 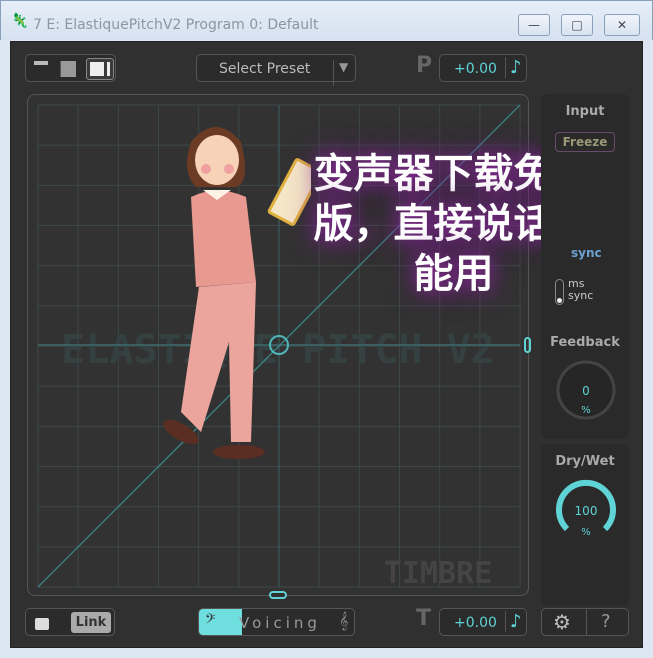 What do you see at coordinates (586, 253) in the screenshot?
I see `sync-label: sync` at bounding box center [586, 253].